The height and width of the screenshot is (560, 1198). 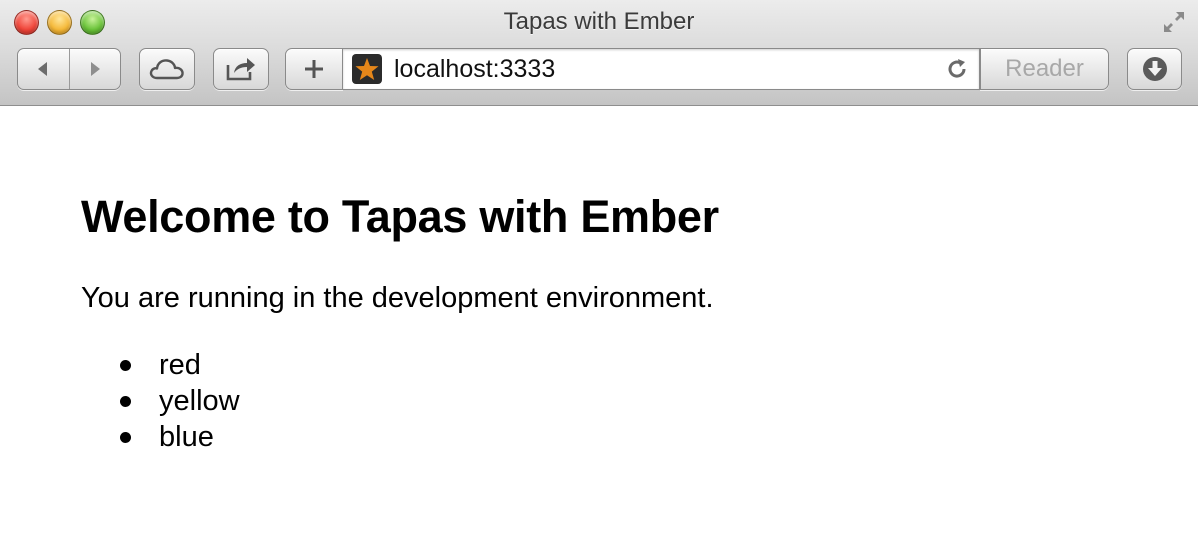 I want to click on window-title: Tapas with Ember, so click(x=599, y=21).